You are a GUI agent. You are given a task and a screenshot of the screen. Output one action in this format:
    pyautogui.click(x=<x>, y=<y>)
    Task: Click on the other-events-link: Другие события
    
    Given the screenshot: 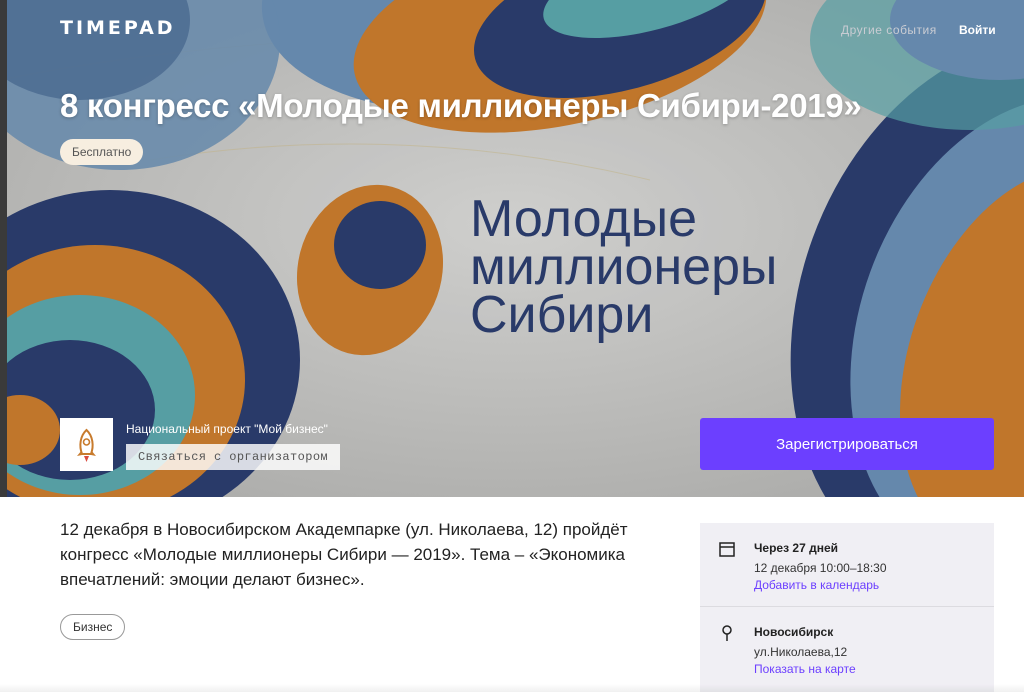 What is the action you would take?
    pyautogui.click(x=889, y=30)
    